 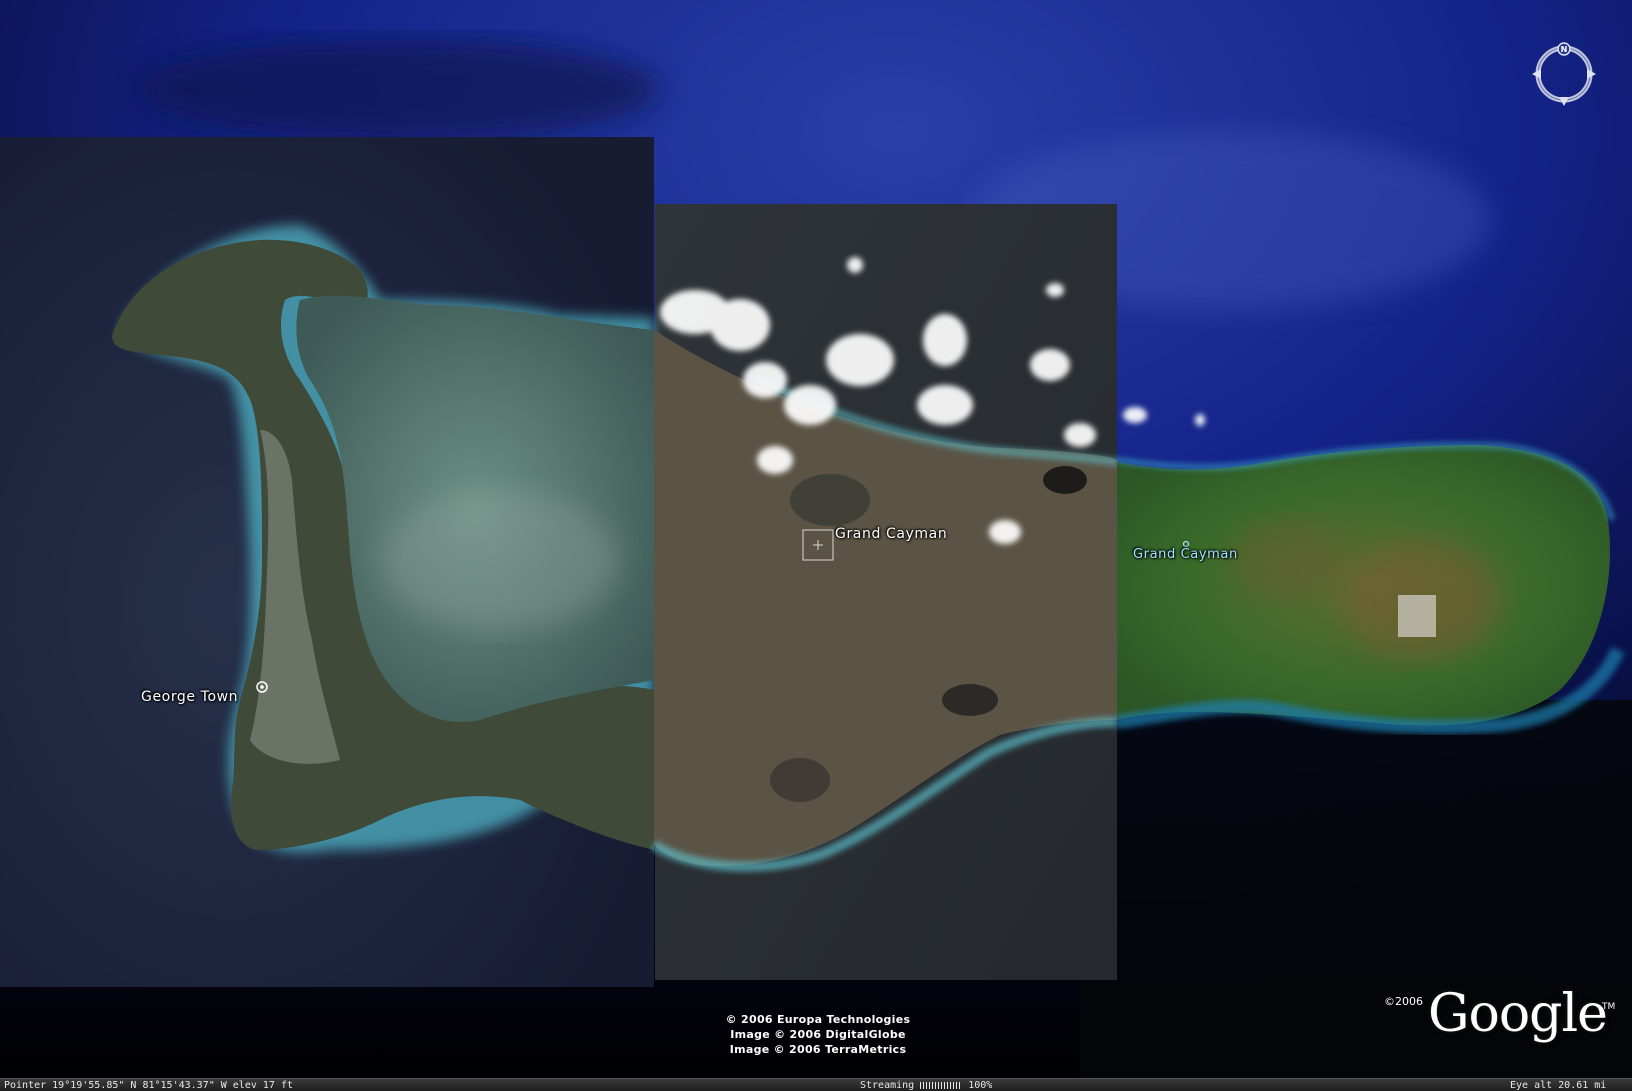 I want to click on eye-altitude: Eye alt 20.61 mi, so click(x=1558, y=1085).